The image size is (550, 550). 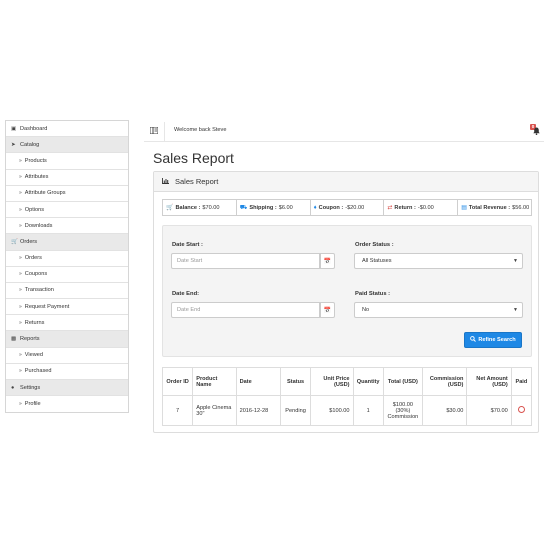 I want to click on order-status-value: All Statuses, so click(x=377, y=261).